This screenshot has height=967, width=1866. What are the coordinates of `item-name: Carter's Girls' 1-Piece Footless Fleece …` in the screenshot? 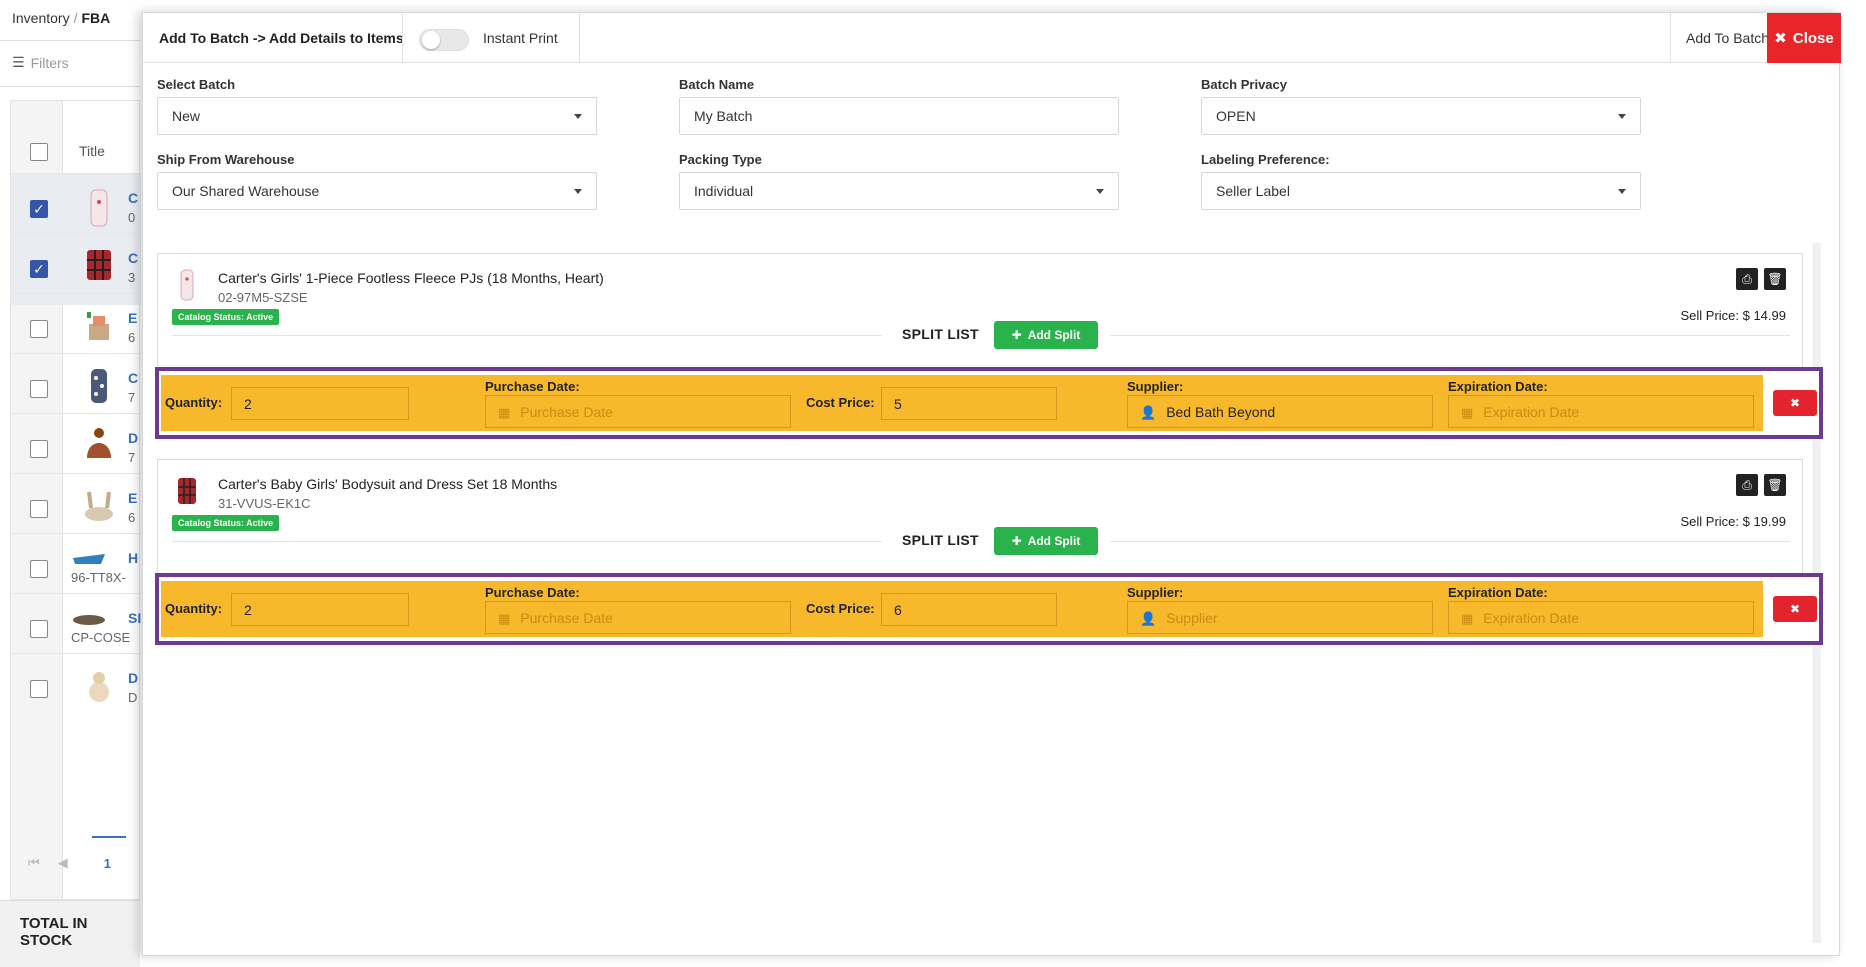 It's located at (411, 278).